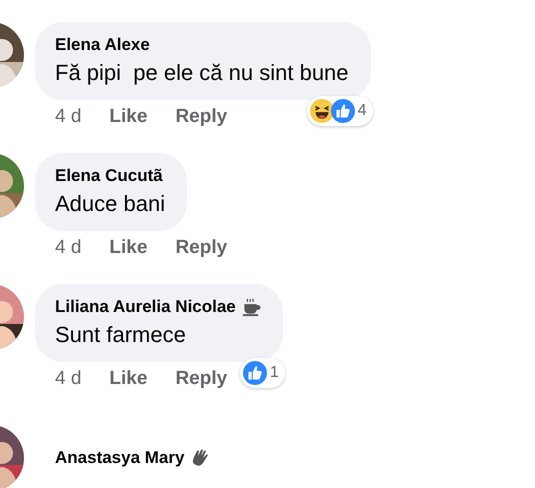 This screenshot has width=535, height=488. What do you see at coordinates (274, 373) in the screenshot?
I see `reaction-count: 1` at bounding box center [274, 373].